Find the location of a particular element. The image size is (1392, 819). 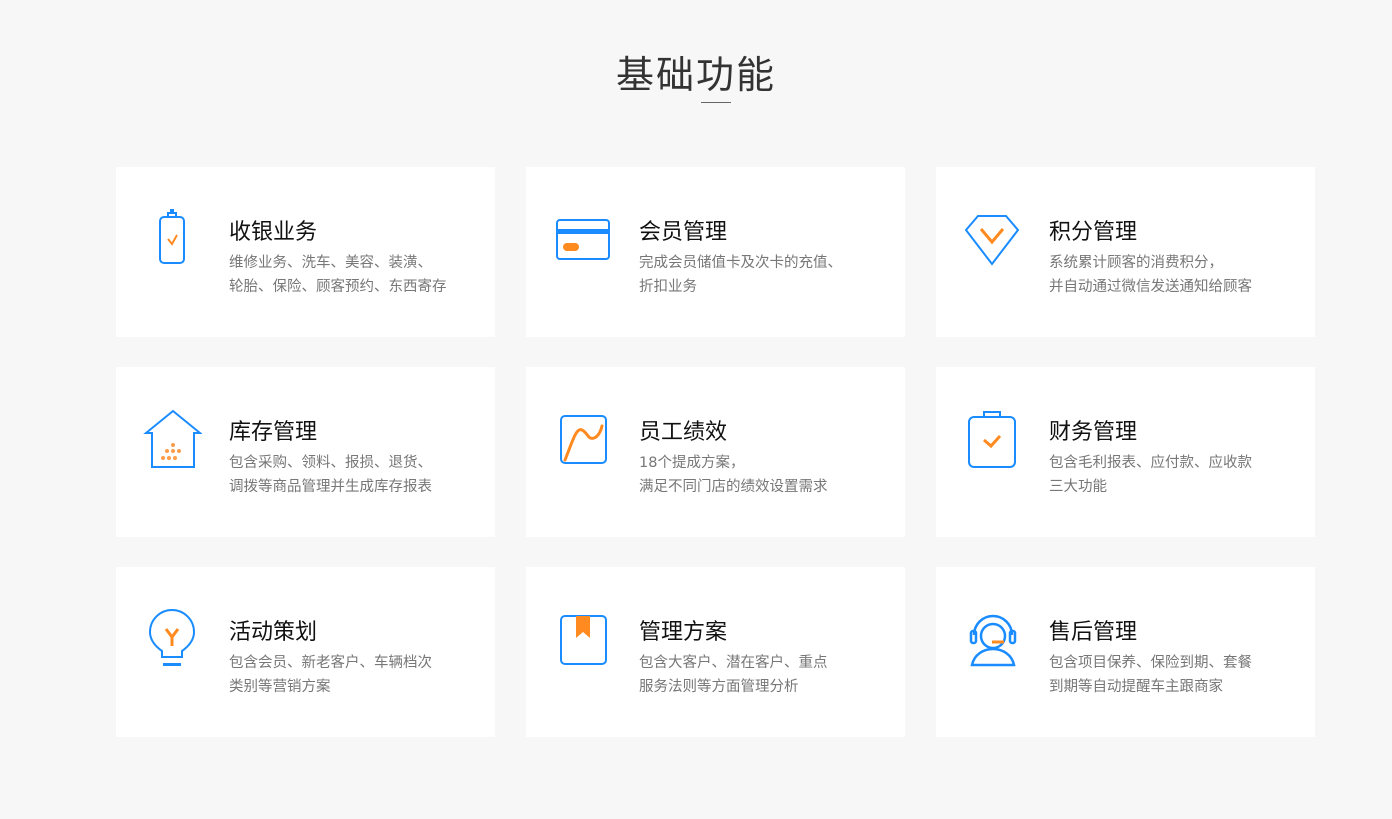

chart-icon is located at coordinates (583, 439).